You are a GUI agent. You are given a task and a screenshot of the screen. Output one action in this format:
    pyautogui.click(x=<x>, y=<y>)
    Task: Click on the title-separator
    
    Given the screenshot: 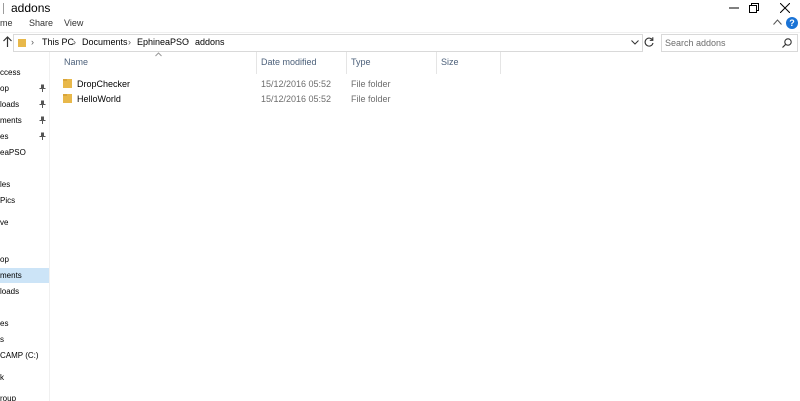 What is the action you would take?
    pyautogui.click(x=3, y=8)
    